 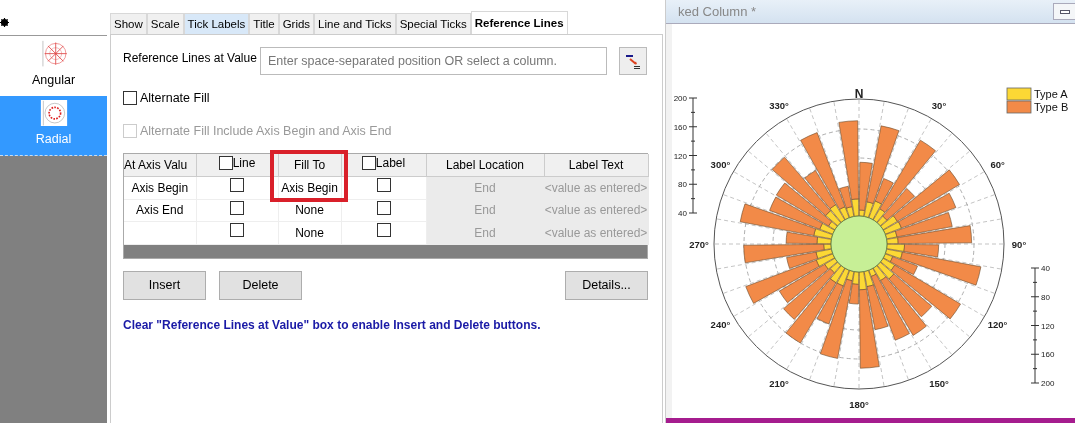 I want to click on direction-label: N, so click(x=859, y=94).